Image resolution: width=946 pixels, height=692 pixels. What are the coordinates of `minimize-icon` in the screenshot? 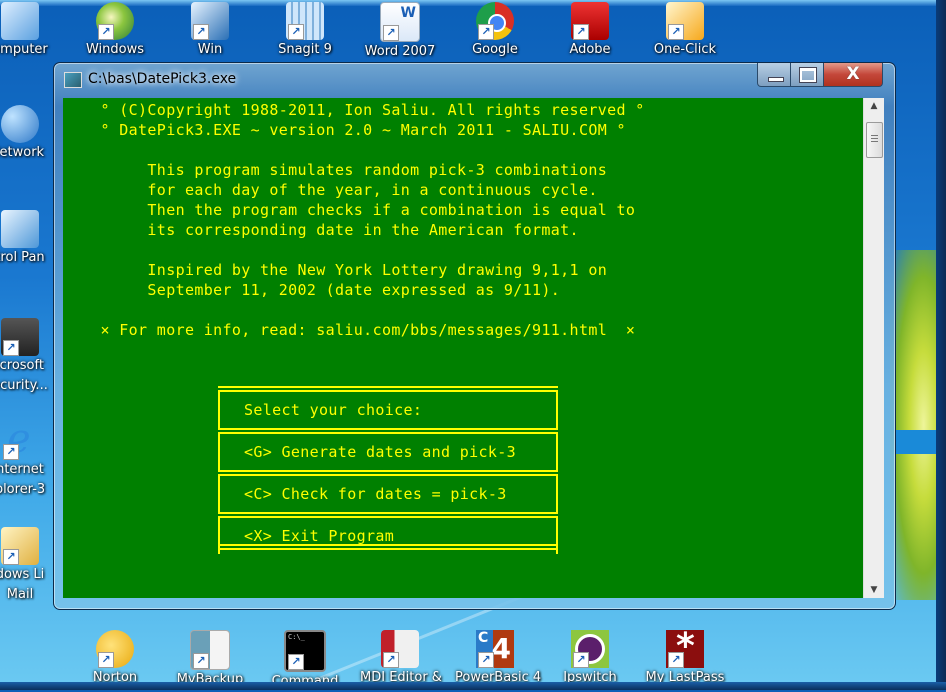 It's located at (774, 74).